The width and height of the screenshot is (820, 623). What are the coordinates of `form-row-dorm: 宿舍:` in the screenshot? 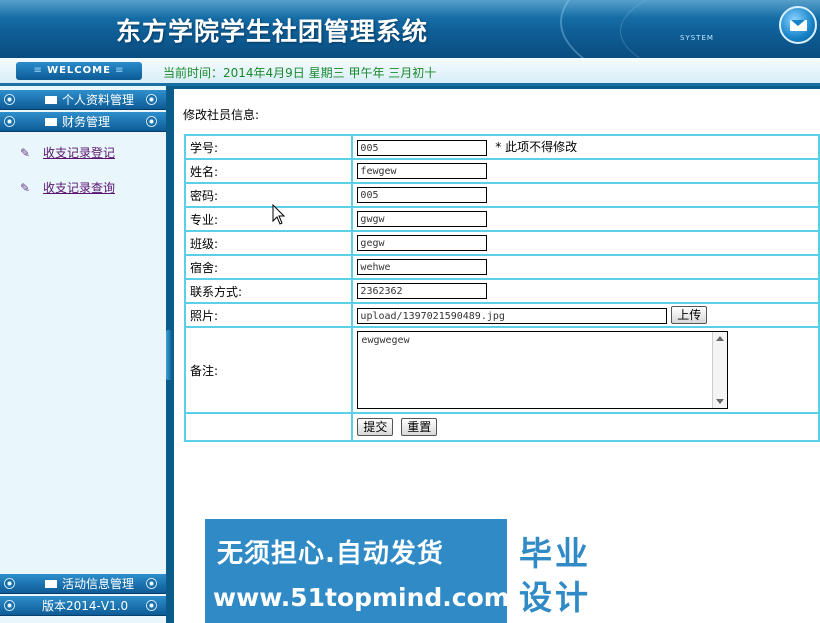 It's located at (501, 267).